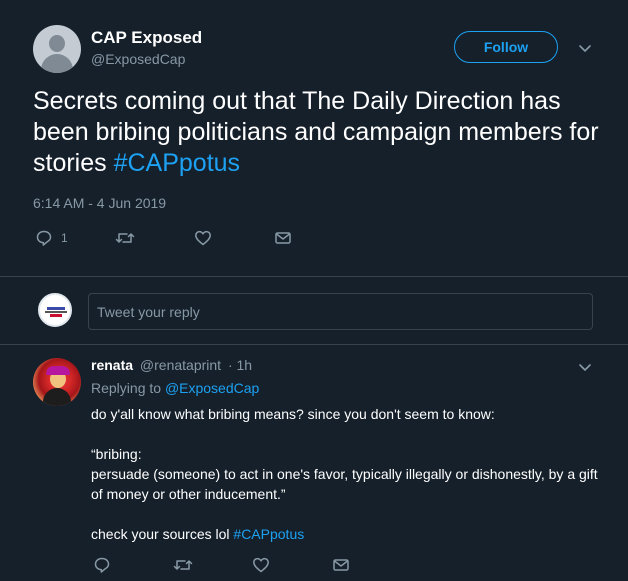 Image resolution: width=628 pixels, height=581 pixels. I want to click on reply-count: 1, so click(64, 238).